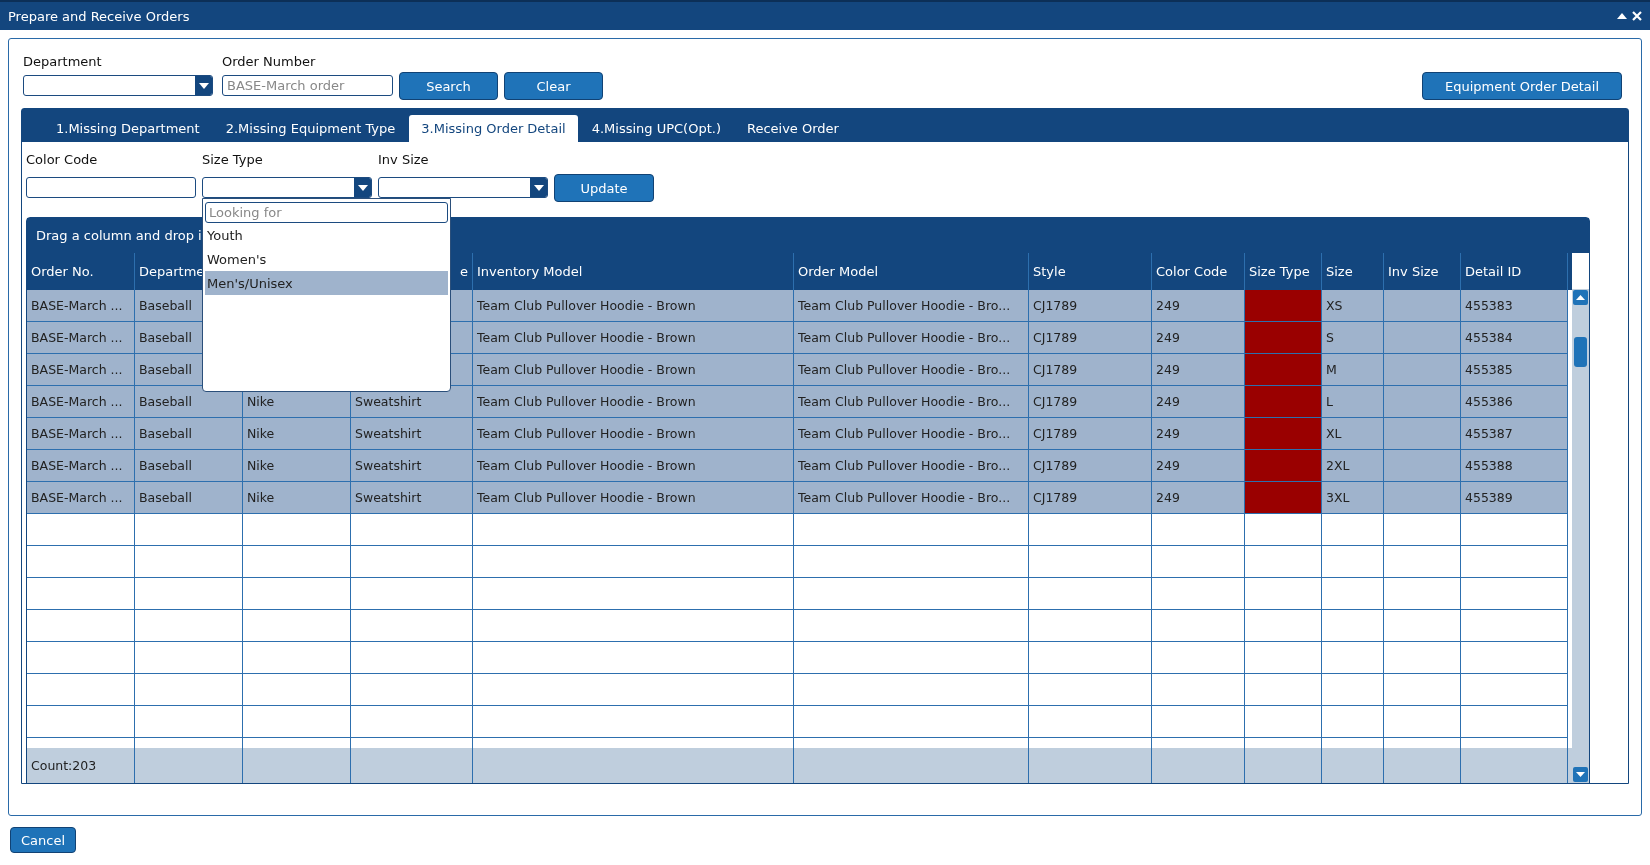 The image size is (1650, 865). I want to click on row-count: Count:203, so click(64, 765).